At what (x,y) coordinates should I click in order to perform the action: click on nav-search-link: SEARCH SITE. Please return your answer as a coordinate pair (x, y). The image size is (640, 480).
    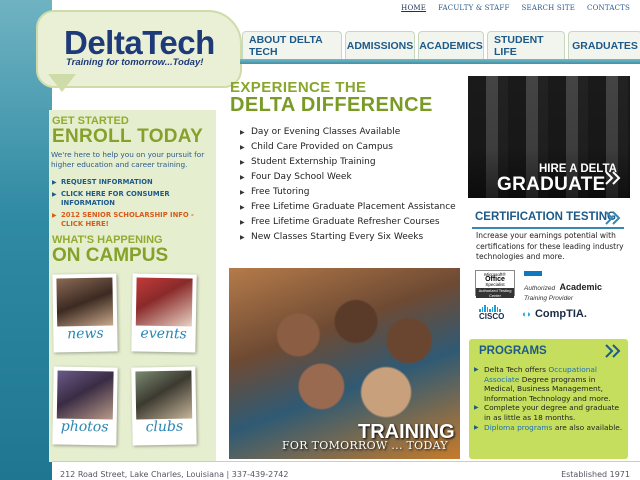
    Looking at the image, I should click on (548, 8).